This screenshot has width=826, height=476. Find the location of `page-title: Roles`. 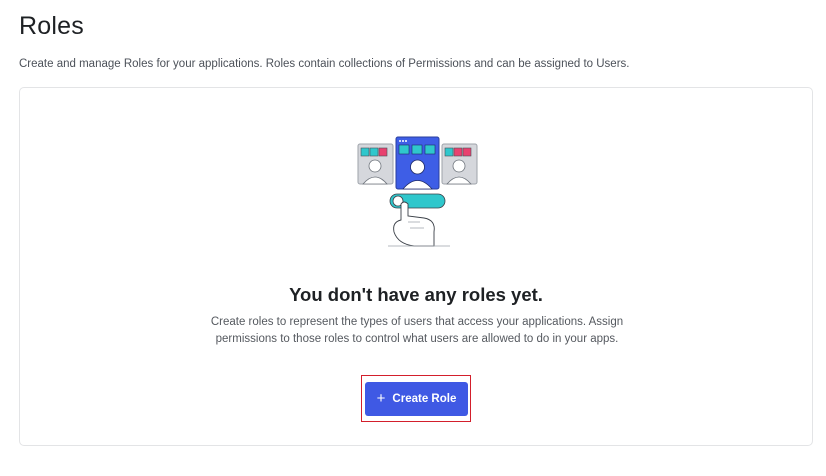

page-title: Roles is located at coordinates (51, 26).